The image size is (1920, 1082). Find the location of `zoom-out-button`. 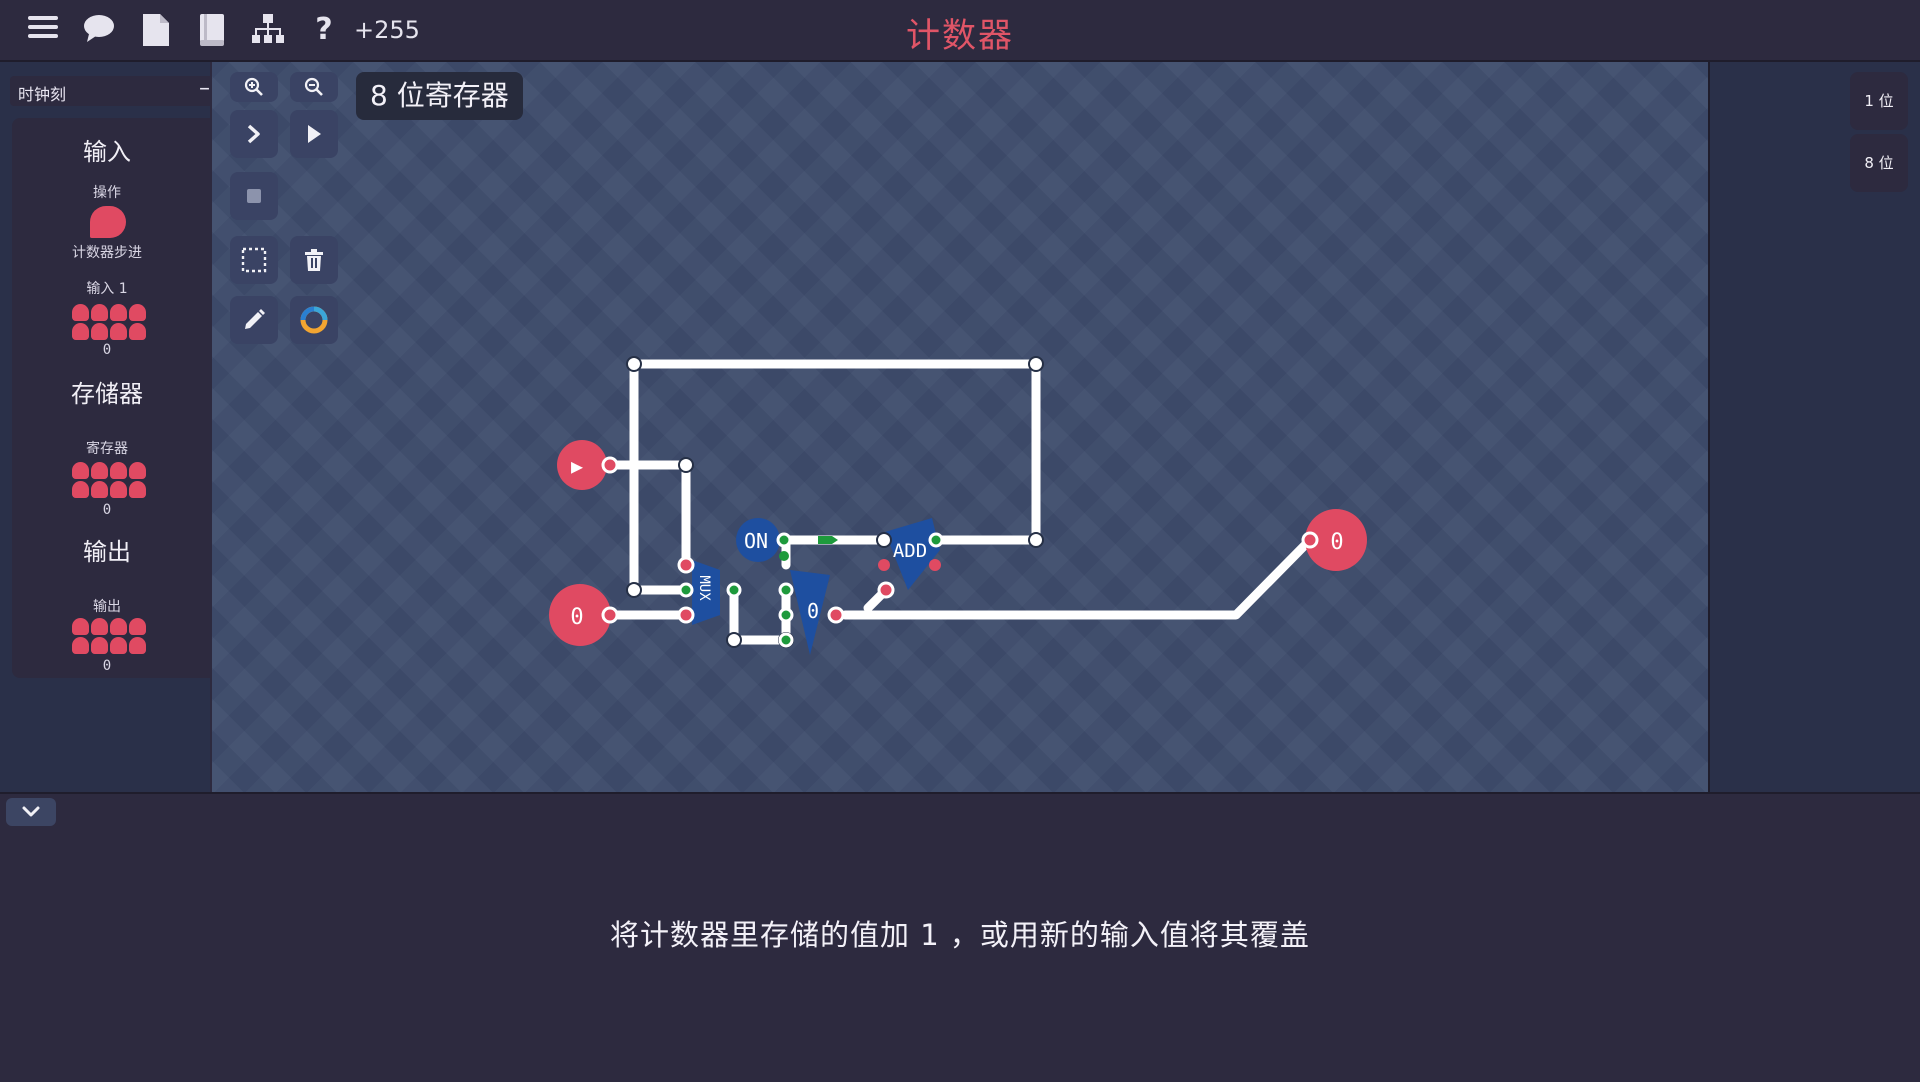

zoom-out-button is located at coordinates (314, 87).